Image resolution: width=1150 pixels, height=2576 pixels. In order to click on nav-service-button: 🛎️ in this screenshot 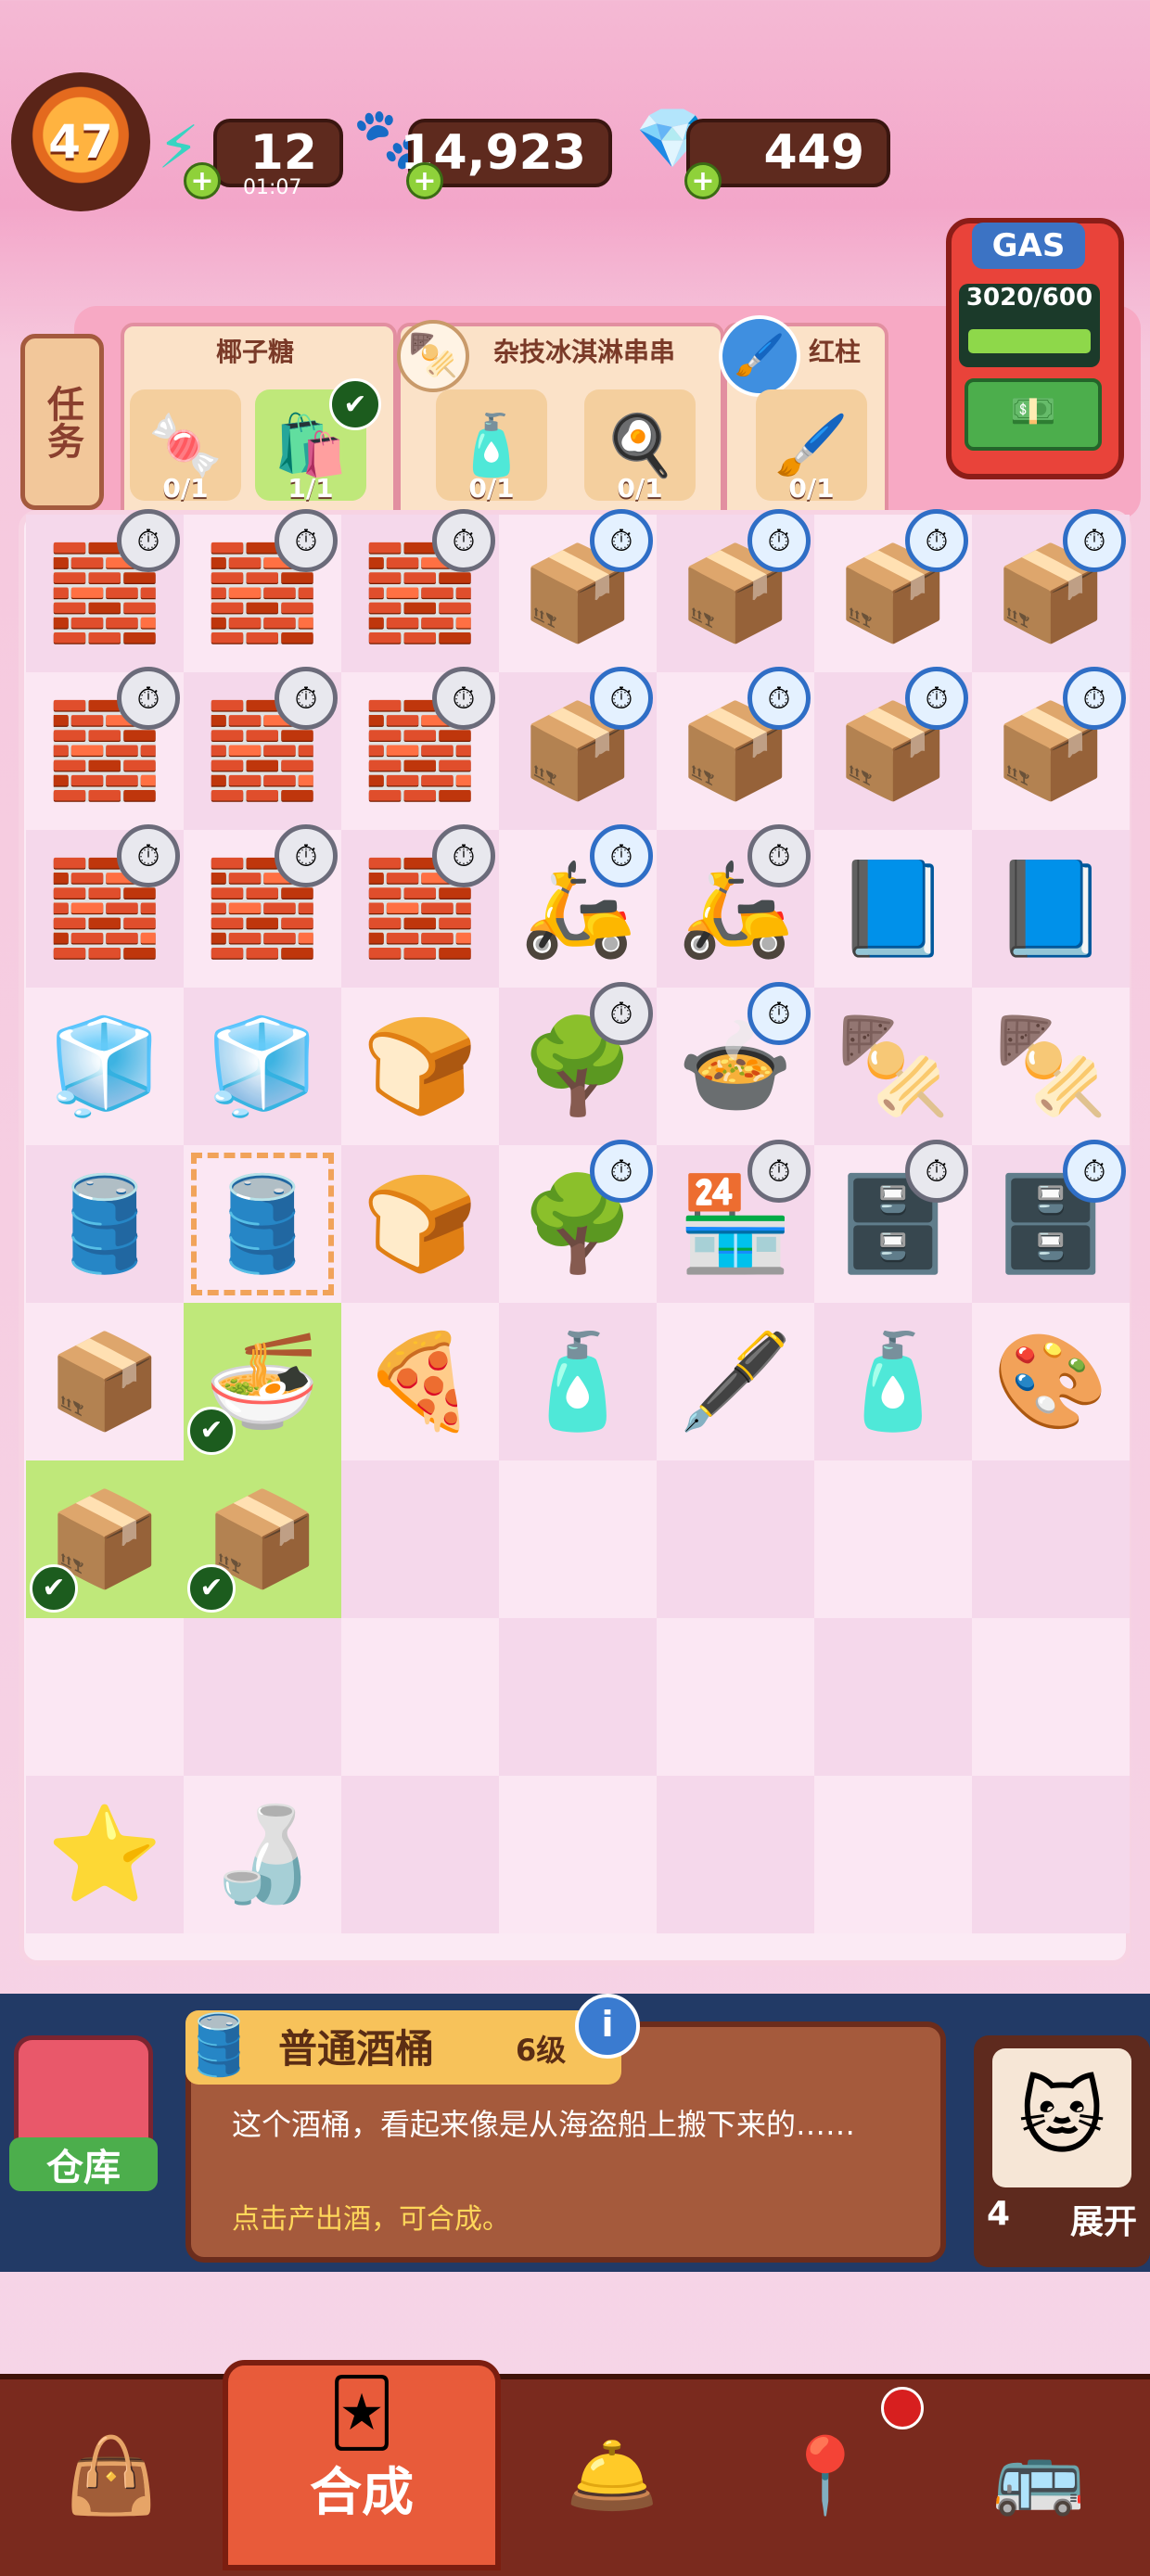, I will do `click(612, 2476)`.